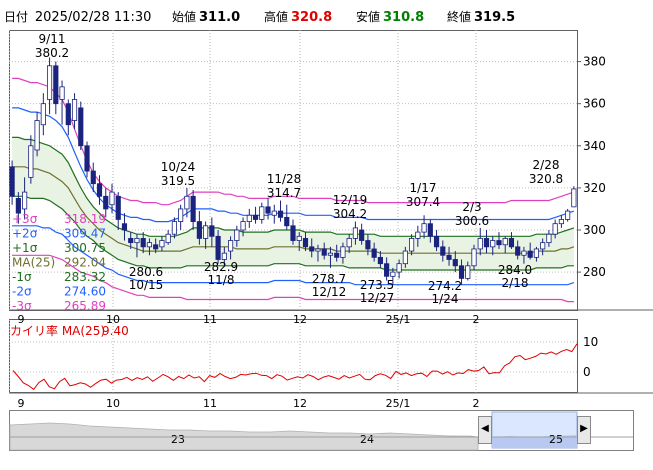 This screenshot has height=470, width=653. I want to click on legend-value: 274.60, so click(85, 292).